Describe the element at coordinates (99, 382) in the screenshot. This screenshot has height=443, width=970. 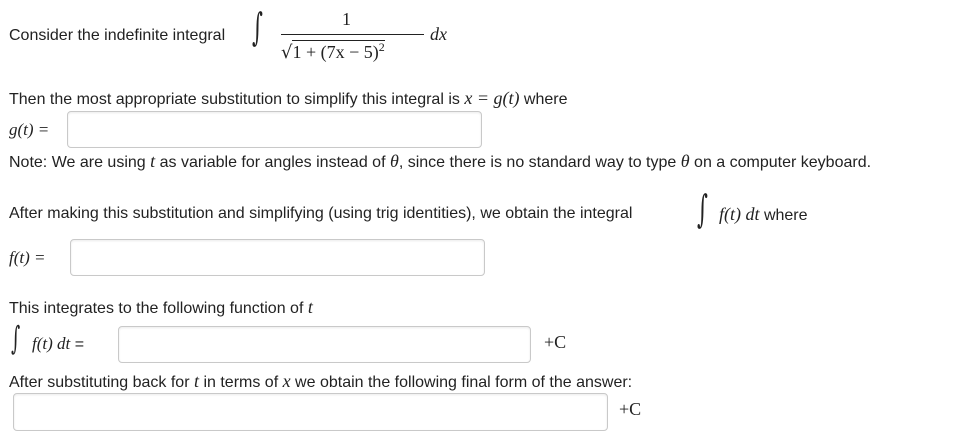
I see `back-sub-part1: After substituting back for` at that location.